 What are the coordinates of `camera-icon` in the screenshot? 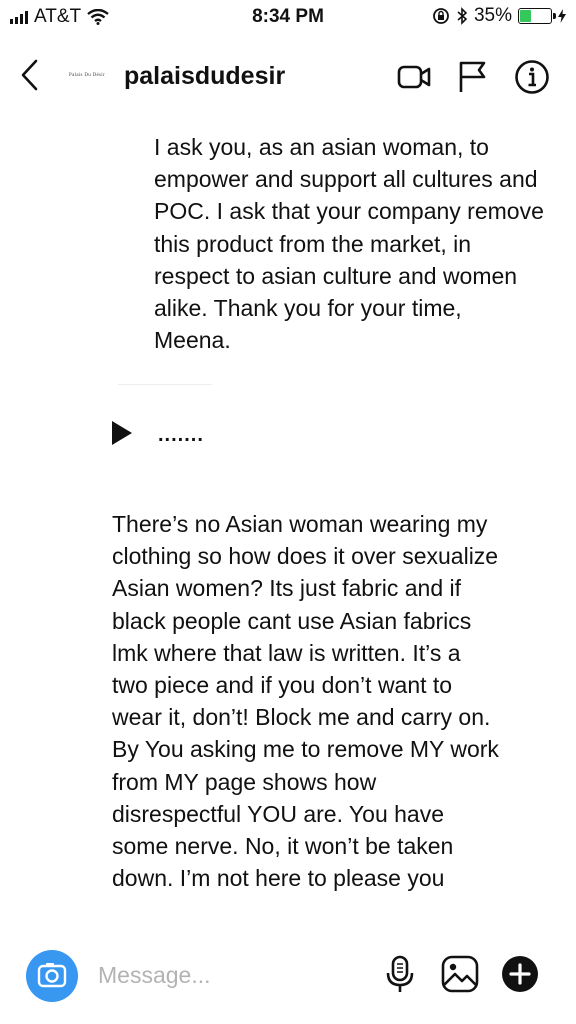 It's located at (52, 975).